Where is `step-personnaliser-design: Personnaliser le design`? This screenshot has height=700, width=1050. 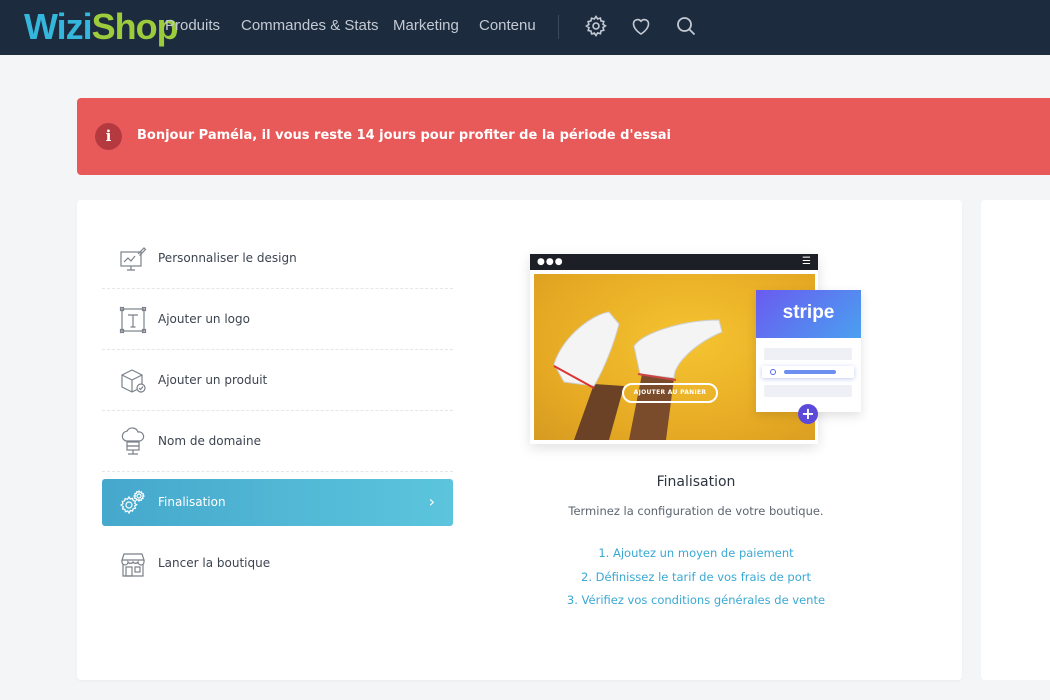 step-personnaliser-design: Personnaliser le design is located at coordinates (277, 258).